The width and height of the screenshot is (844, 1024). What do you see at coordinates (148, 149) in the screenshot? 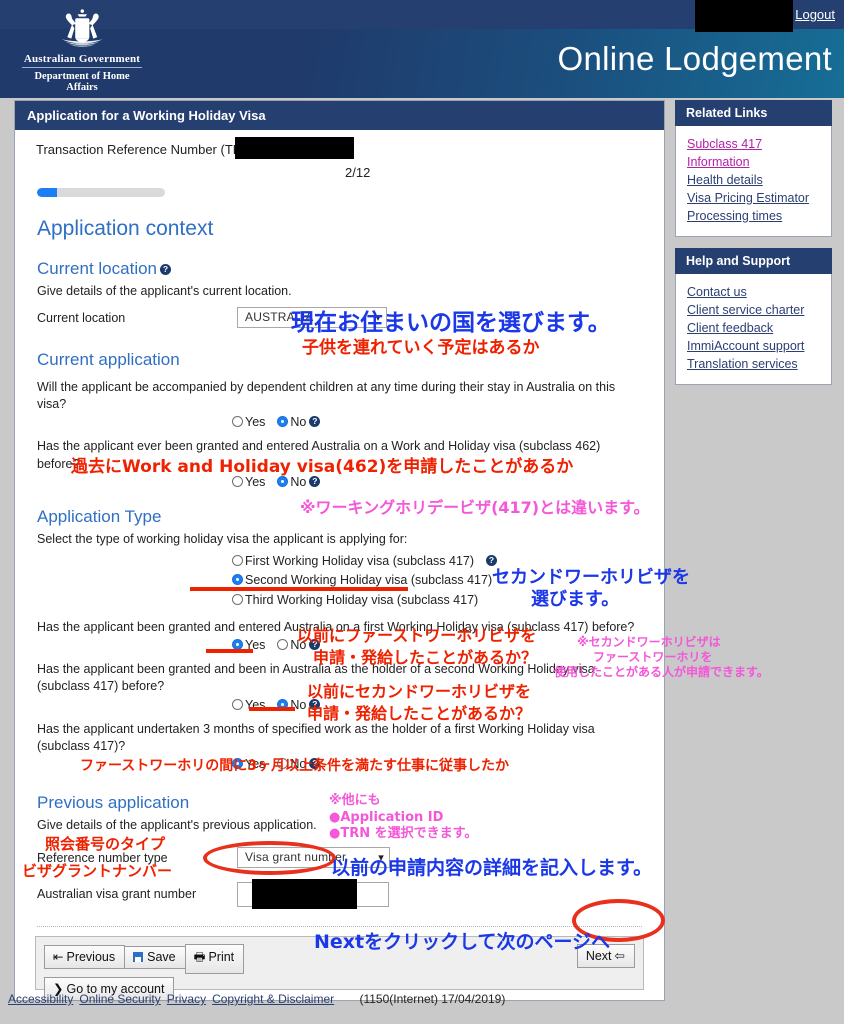
I see `trn-label: Transaction Reference Number (TRN):` at bounding box center [148, 149].